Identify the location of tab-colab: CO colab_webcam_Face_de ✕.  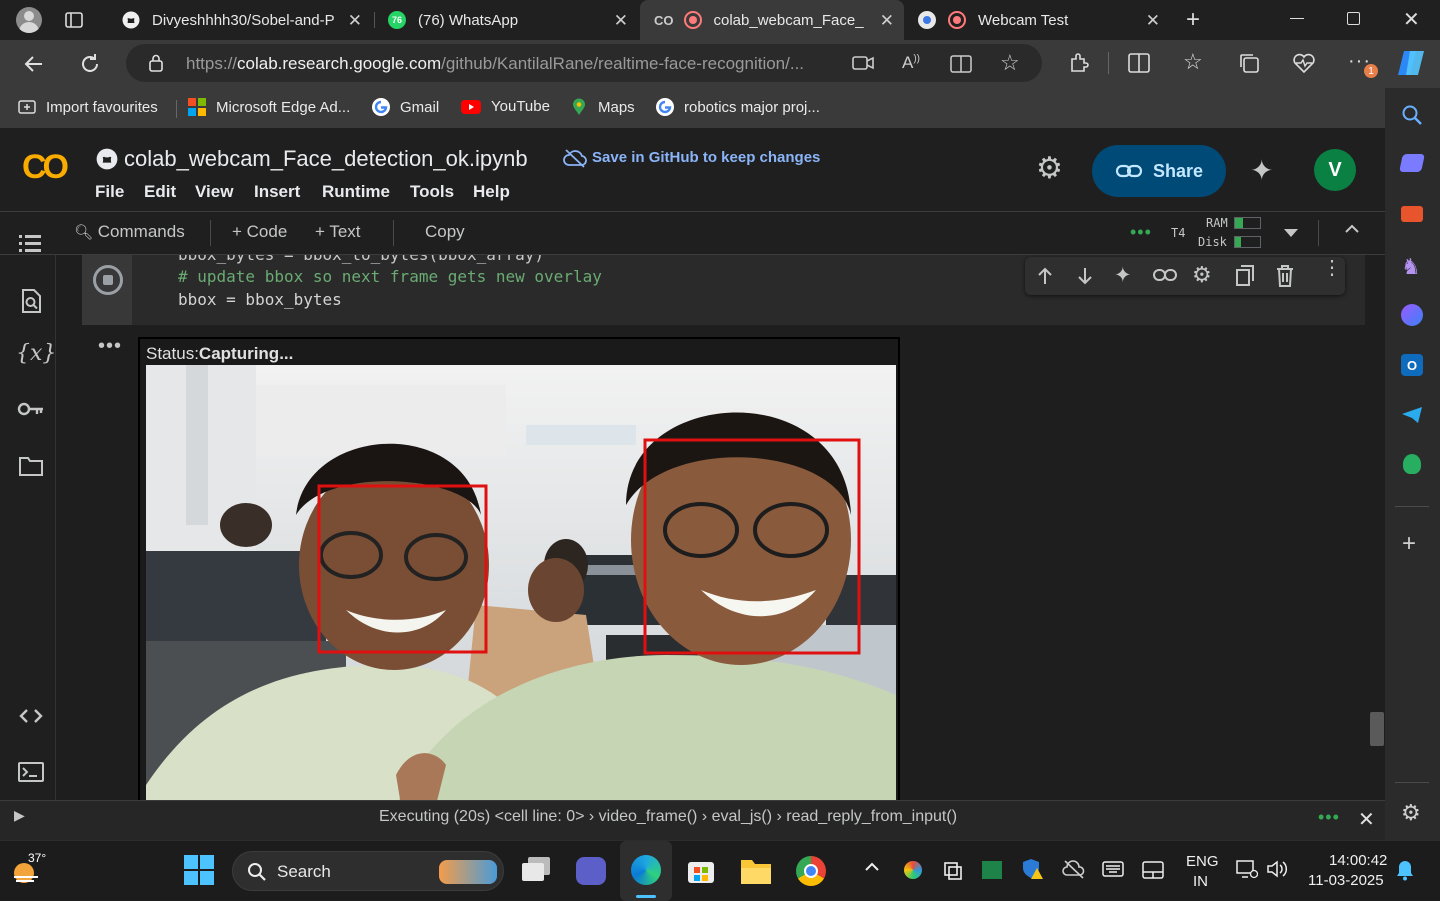
(772, 20).